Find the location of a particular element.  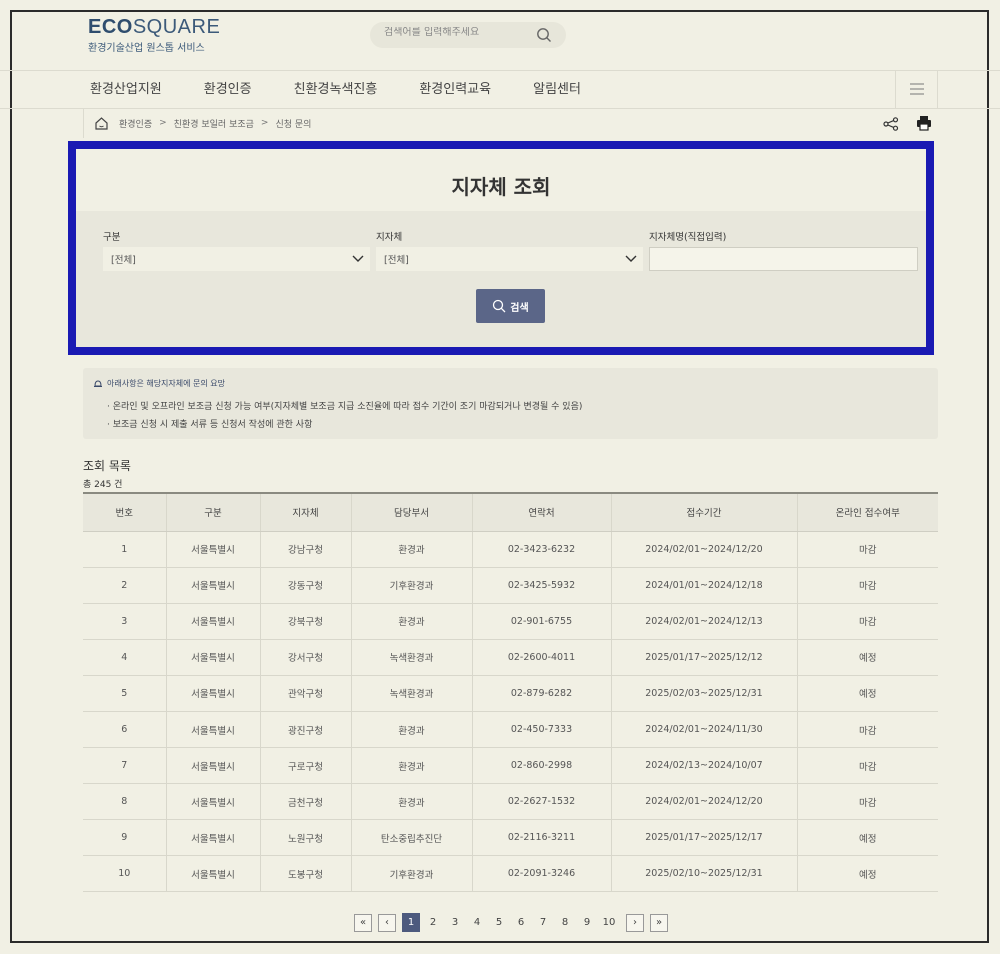

category-field: 구분 [전체] is located at coordinates (236, 250).